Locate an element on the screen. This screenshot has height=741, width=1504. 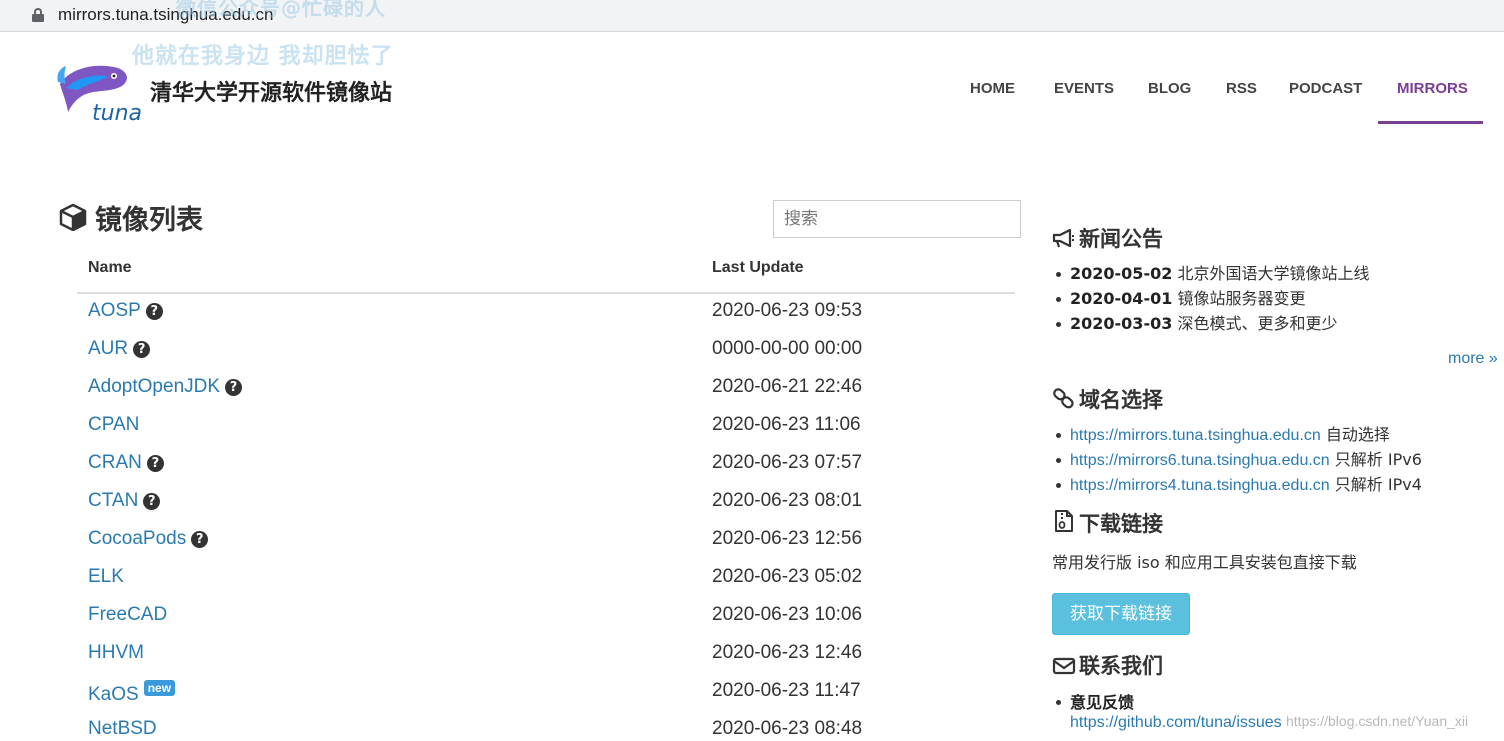
mirror-name-link: KaOS new is located at coordinates (132, 693).